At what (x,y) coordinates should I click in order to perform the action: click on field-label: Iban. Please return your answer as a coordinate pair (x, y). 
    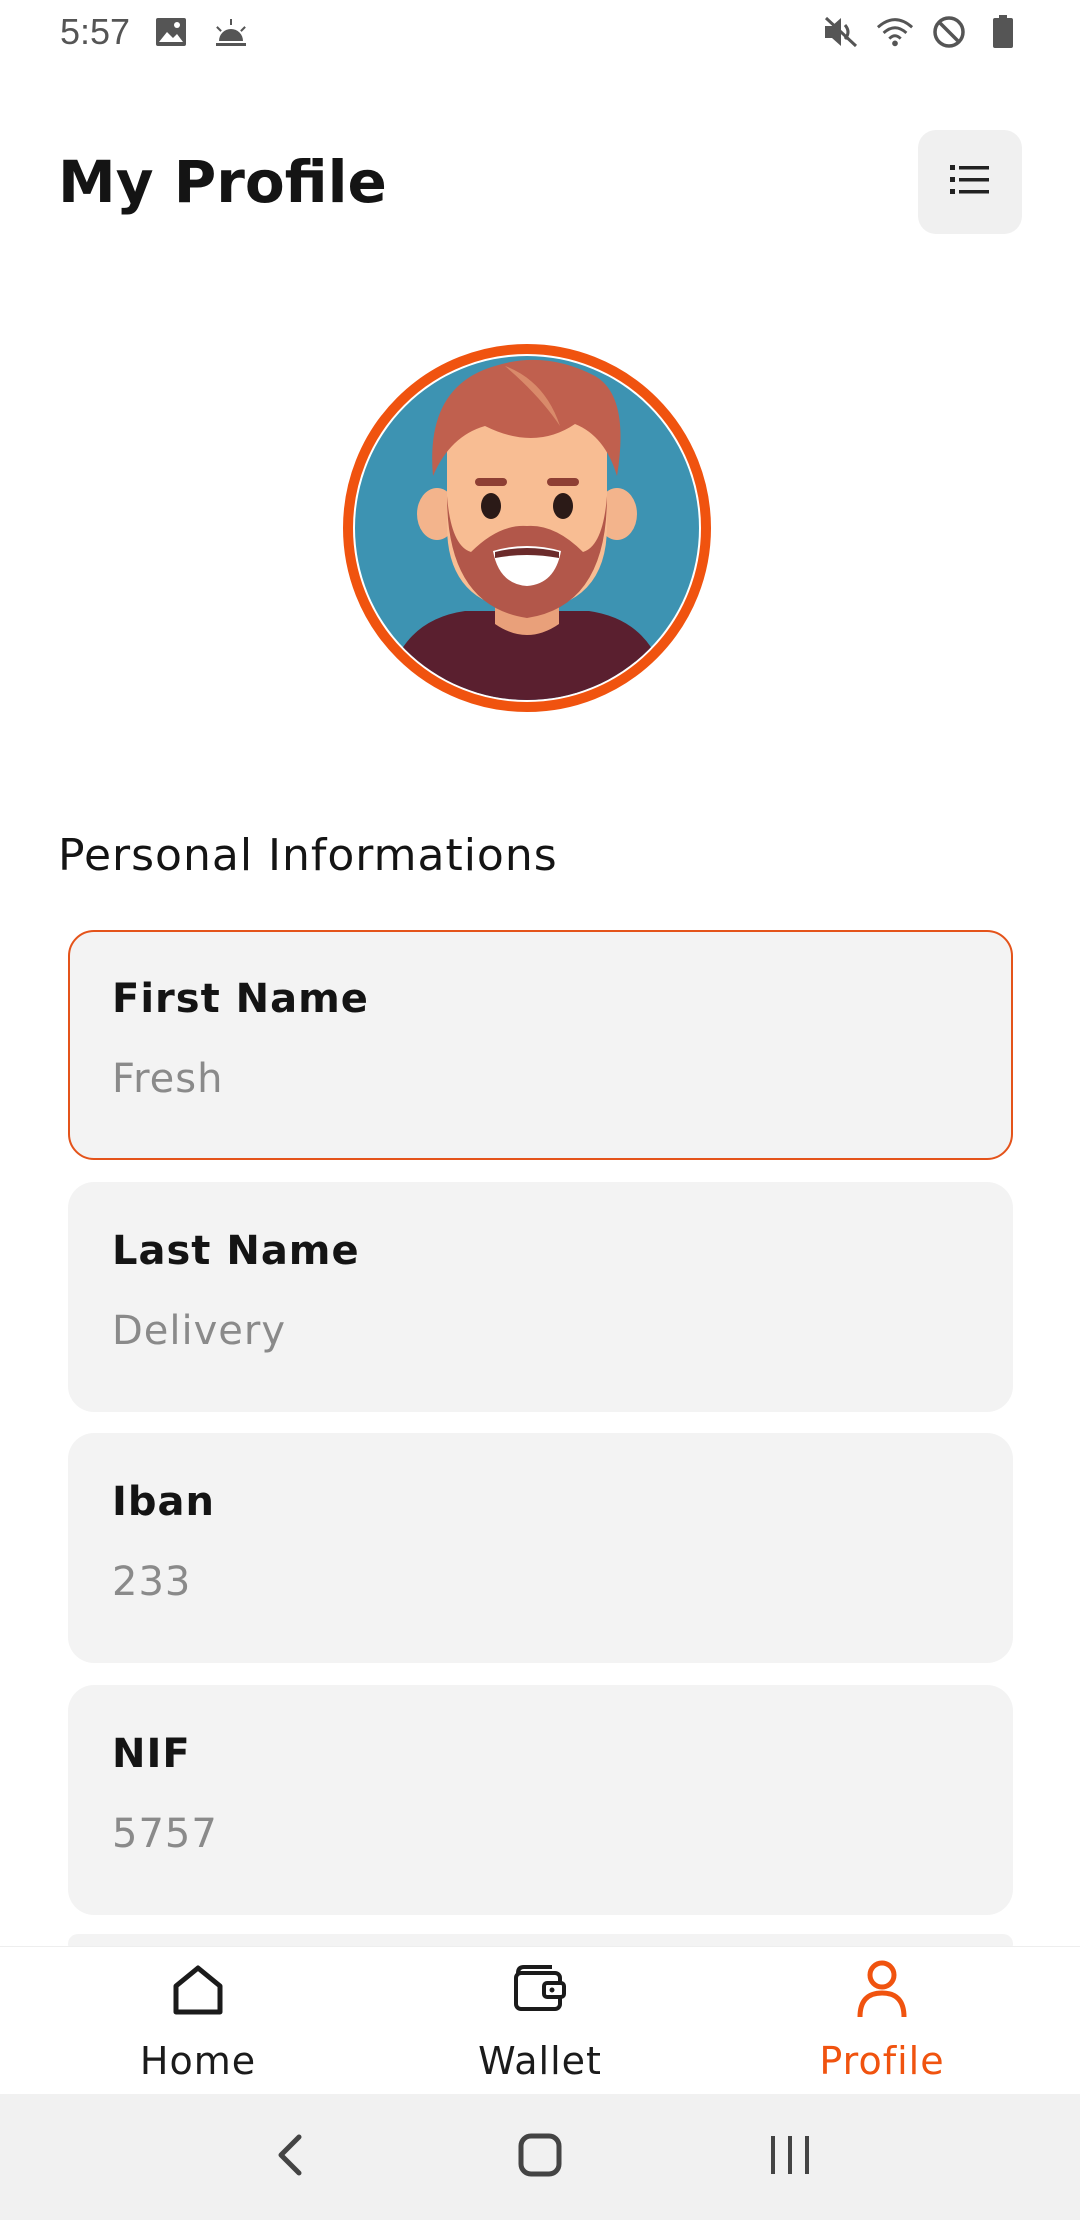
    Looking at the image, I should click on (163, 1502).